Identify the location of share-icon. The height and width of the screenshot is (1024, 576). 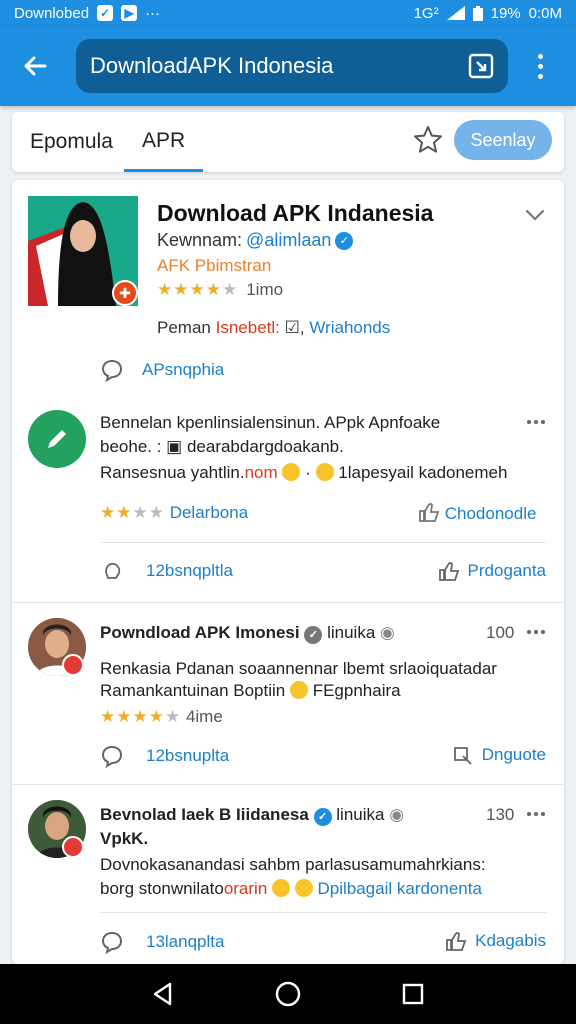
(462, 756).